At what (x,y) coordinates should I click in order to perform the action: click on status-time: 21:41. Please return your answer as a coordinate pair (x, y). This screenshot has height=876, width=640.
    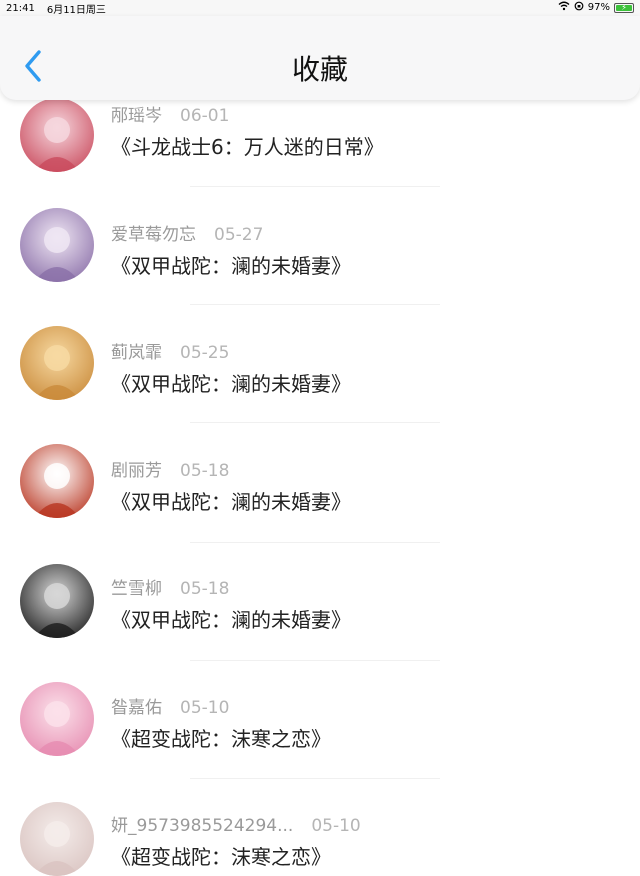
    Looking at the image, I should click on (20, 8).